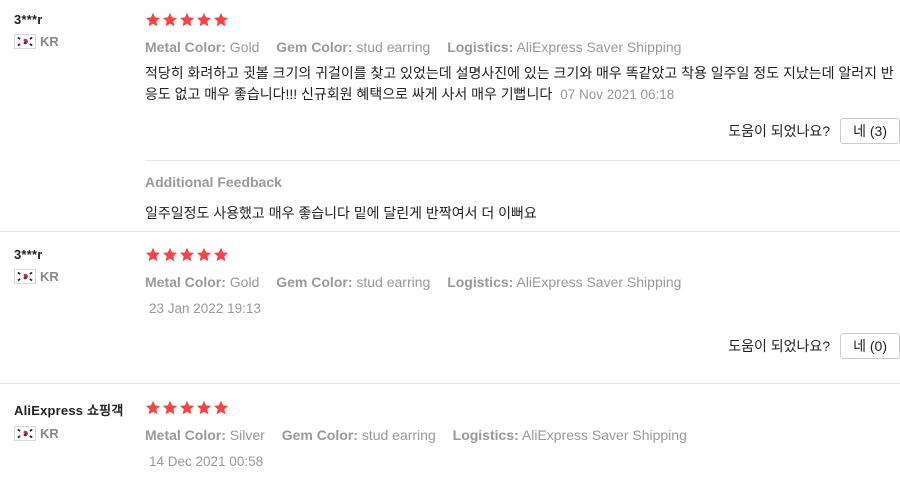 The width and height of the screenshot is (900, 478). What do you see at coordinates (213, 182) in the screenshot?
I see `additional-feedback-title: Additional Feedback` at bounding box center [213, 182].